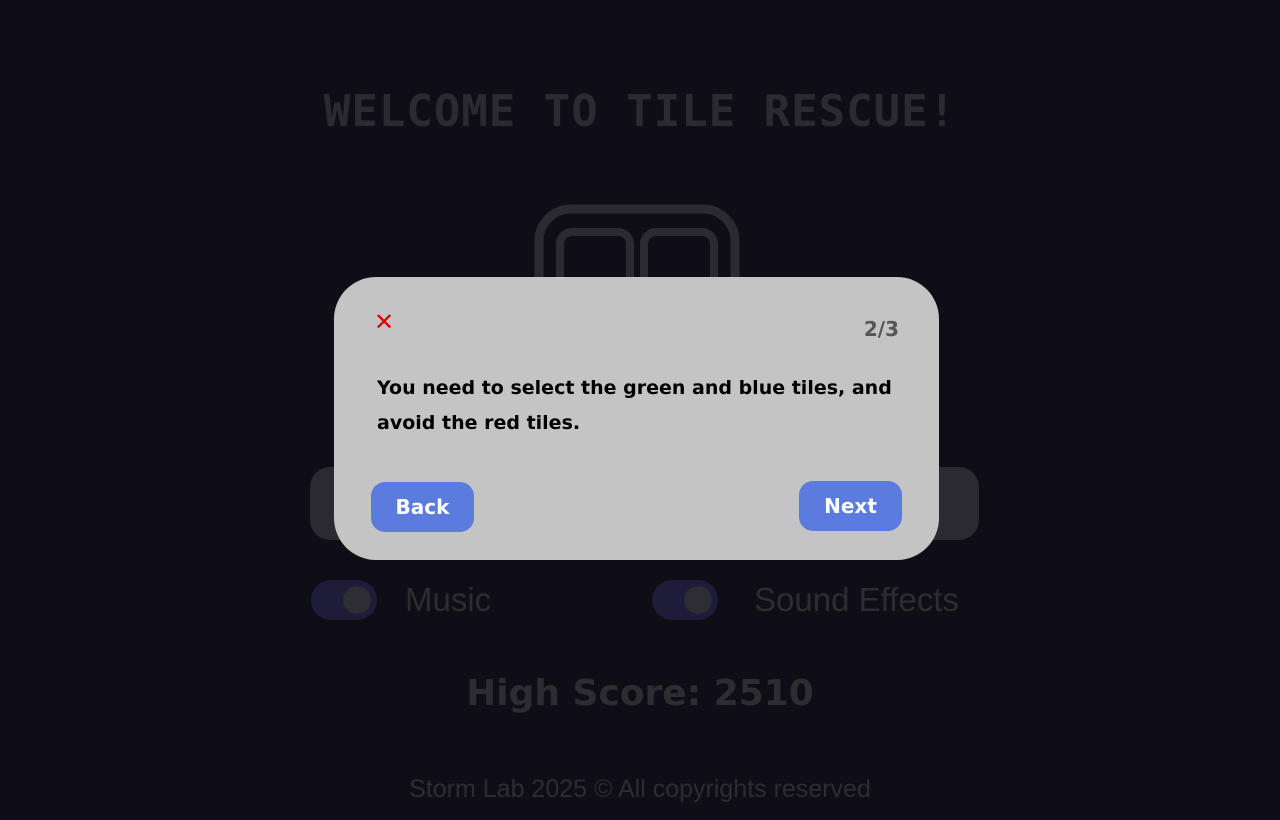 The image size is (1280, 820). I want to click on step-counter: 2/3, so click(881, 329).